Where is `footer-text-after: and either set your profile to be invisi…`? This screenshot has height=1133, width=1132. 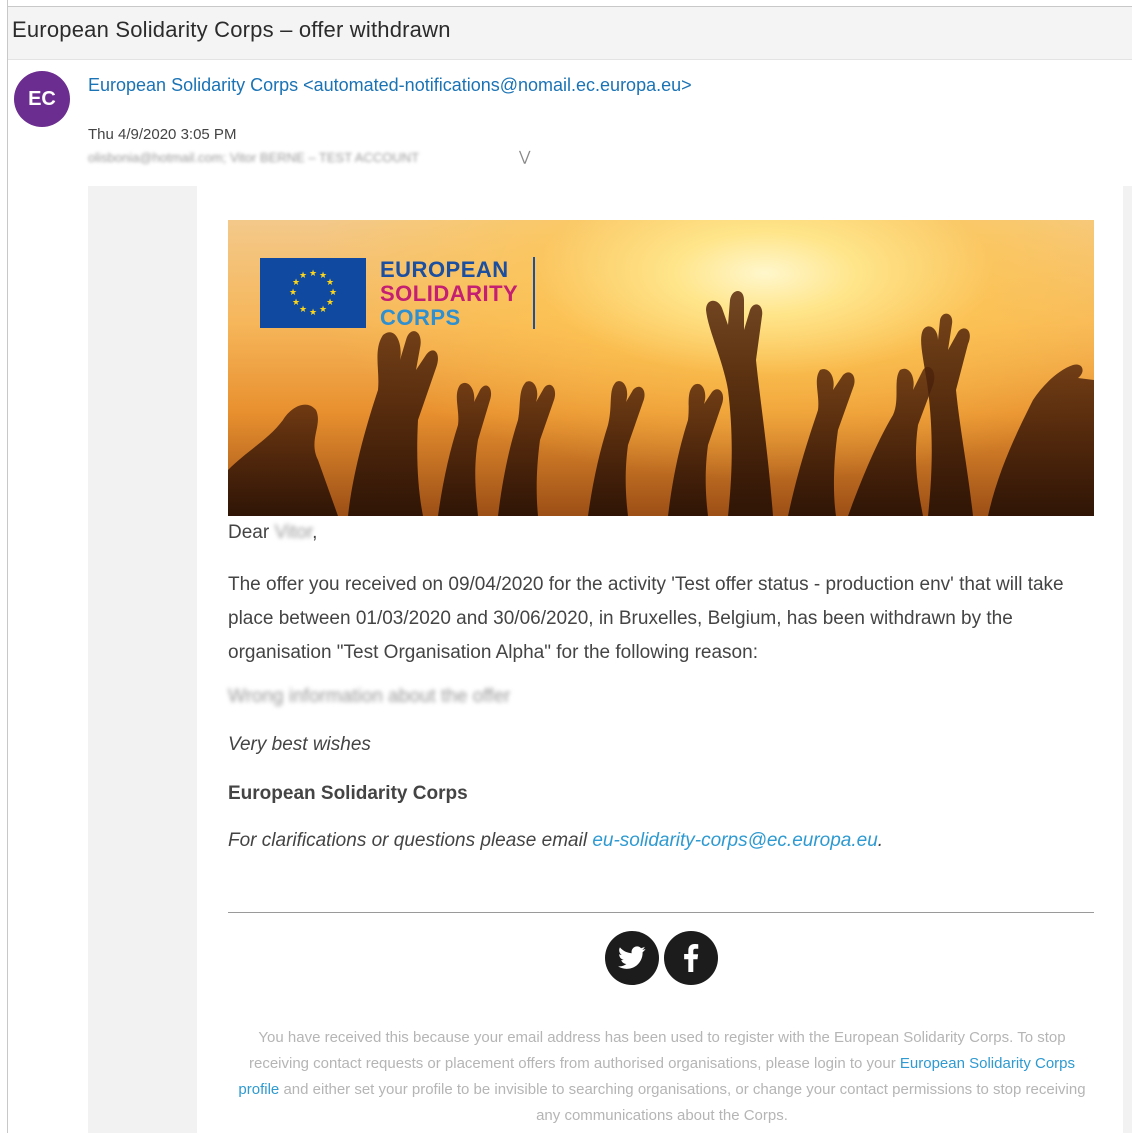
footer-text-after: and either set your profile to be invisi… is located at coordinates (682, 1102).